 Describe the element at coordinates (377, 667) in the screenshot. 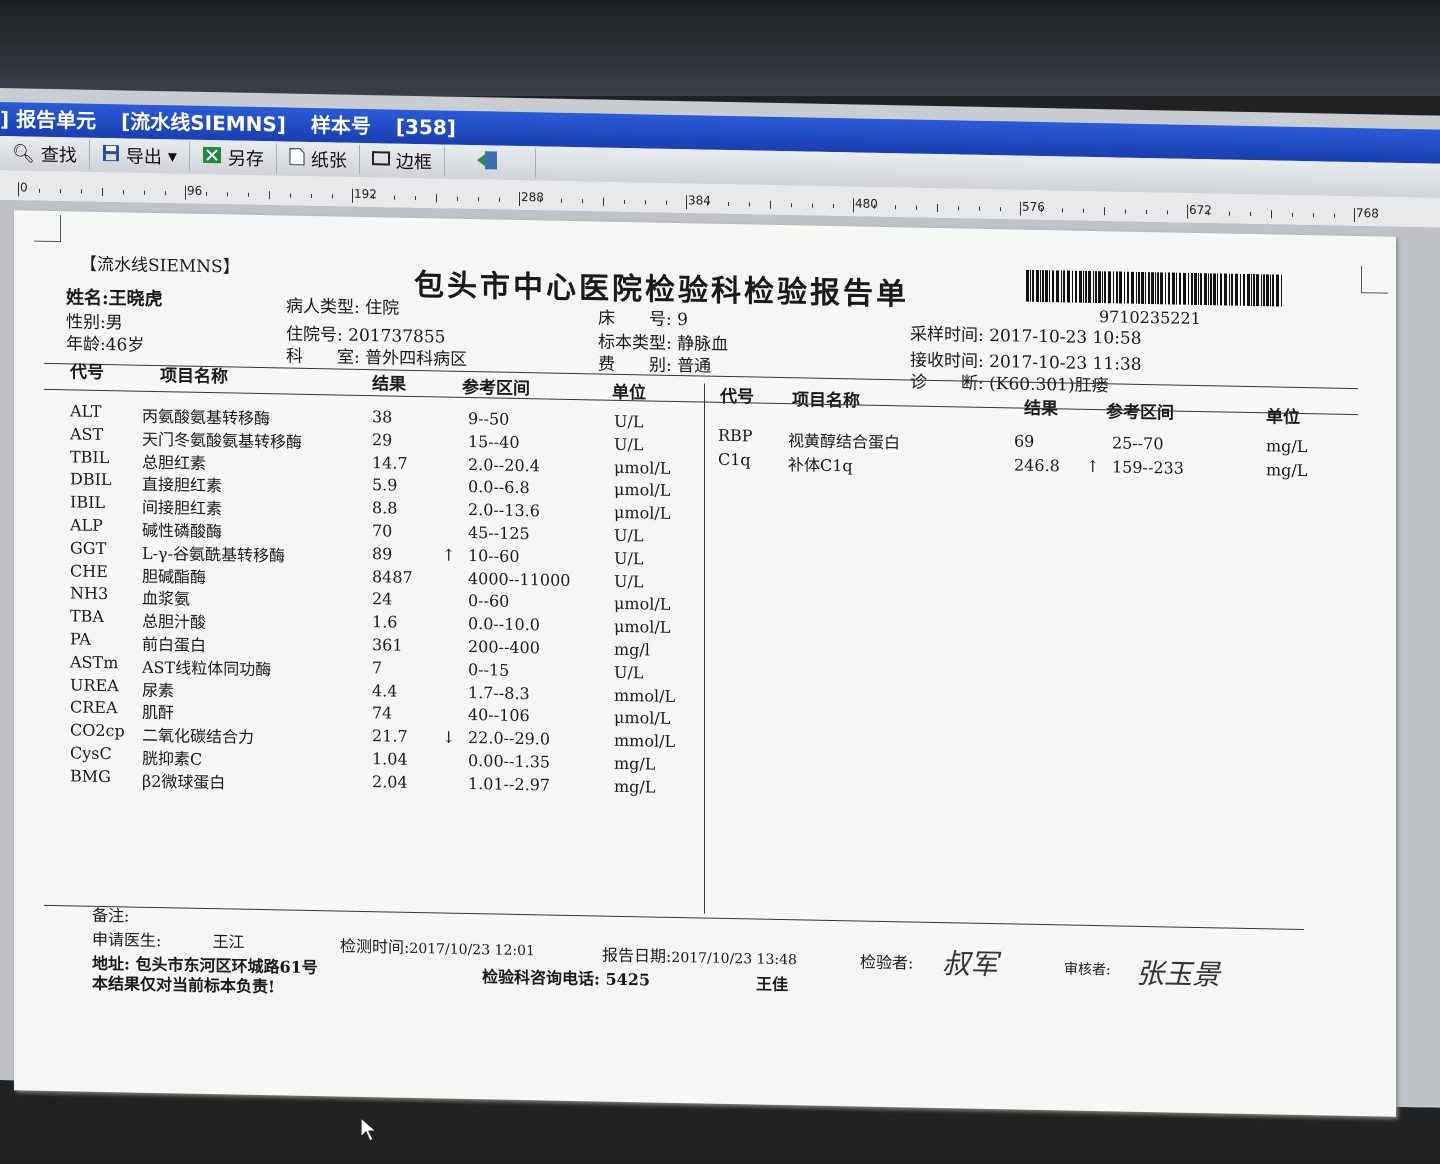

I see `row-result: 7` at that location.